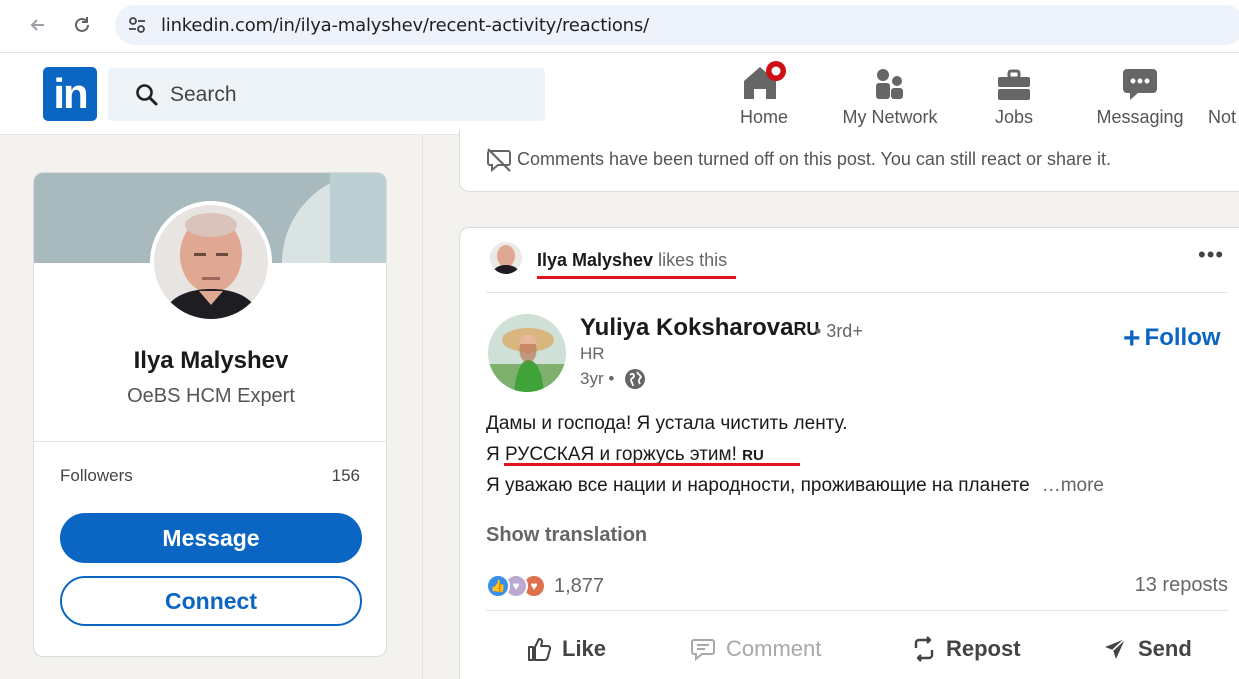 The image size is (1239, 679). Describe the element at coordinates (690, 260) in the screenshot. I see `liker-action: likes this` at that location.